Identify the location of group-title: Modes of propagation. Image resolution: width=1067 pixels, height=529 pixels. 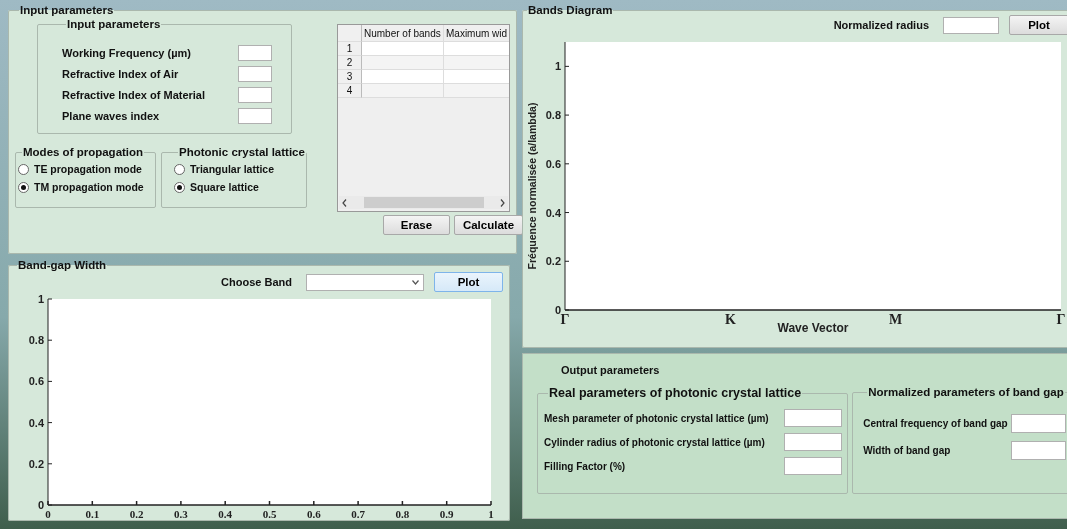
(83, 152).